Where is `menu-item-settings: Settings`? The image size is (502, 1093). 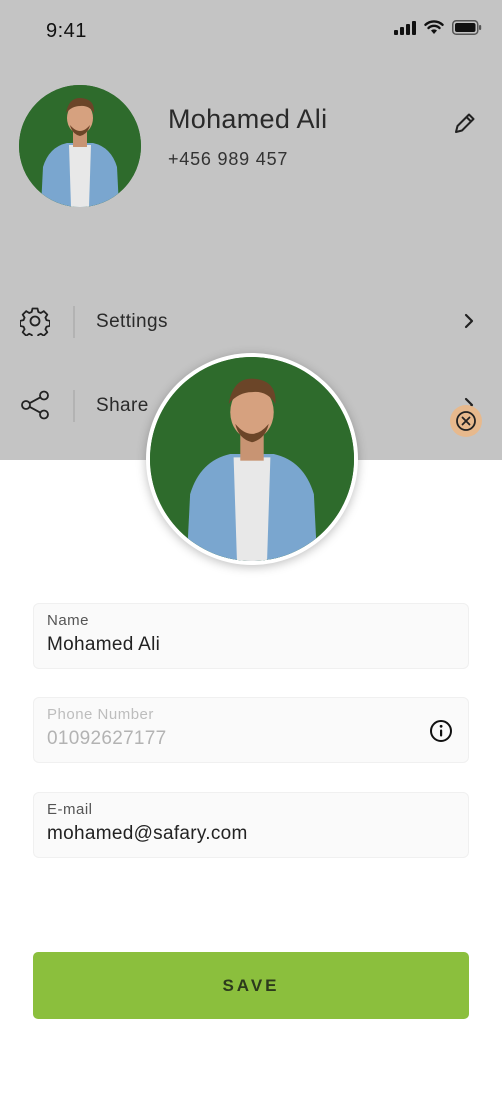
menu-item-settings: Settings is located at coordinates (251, 321).